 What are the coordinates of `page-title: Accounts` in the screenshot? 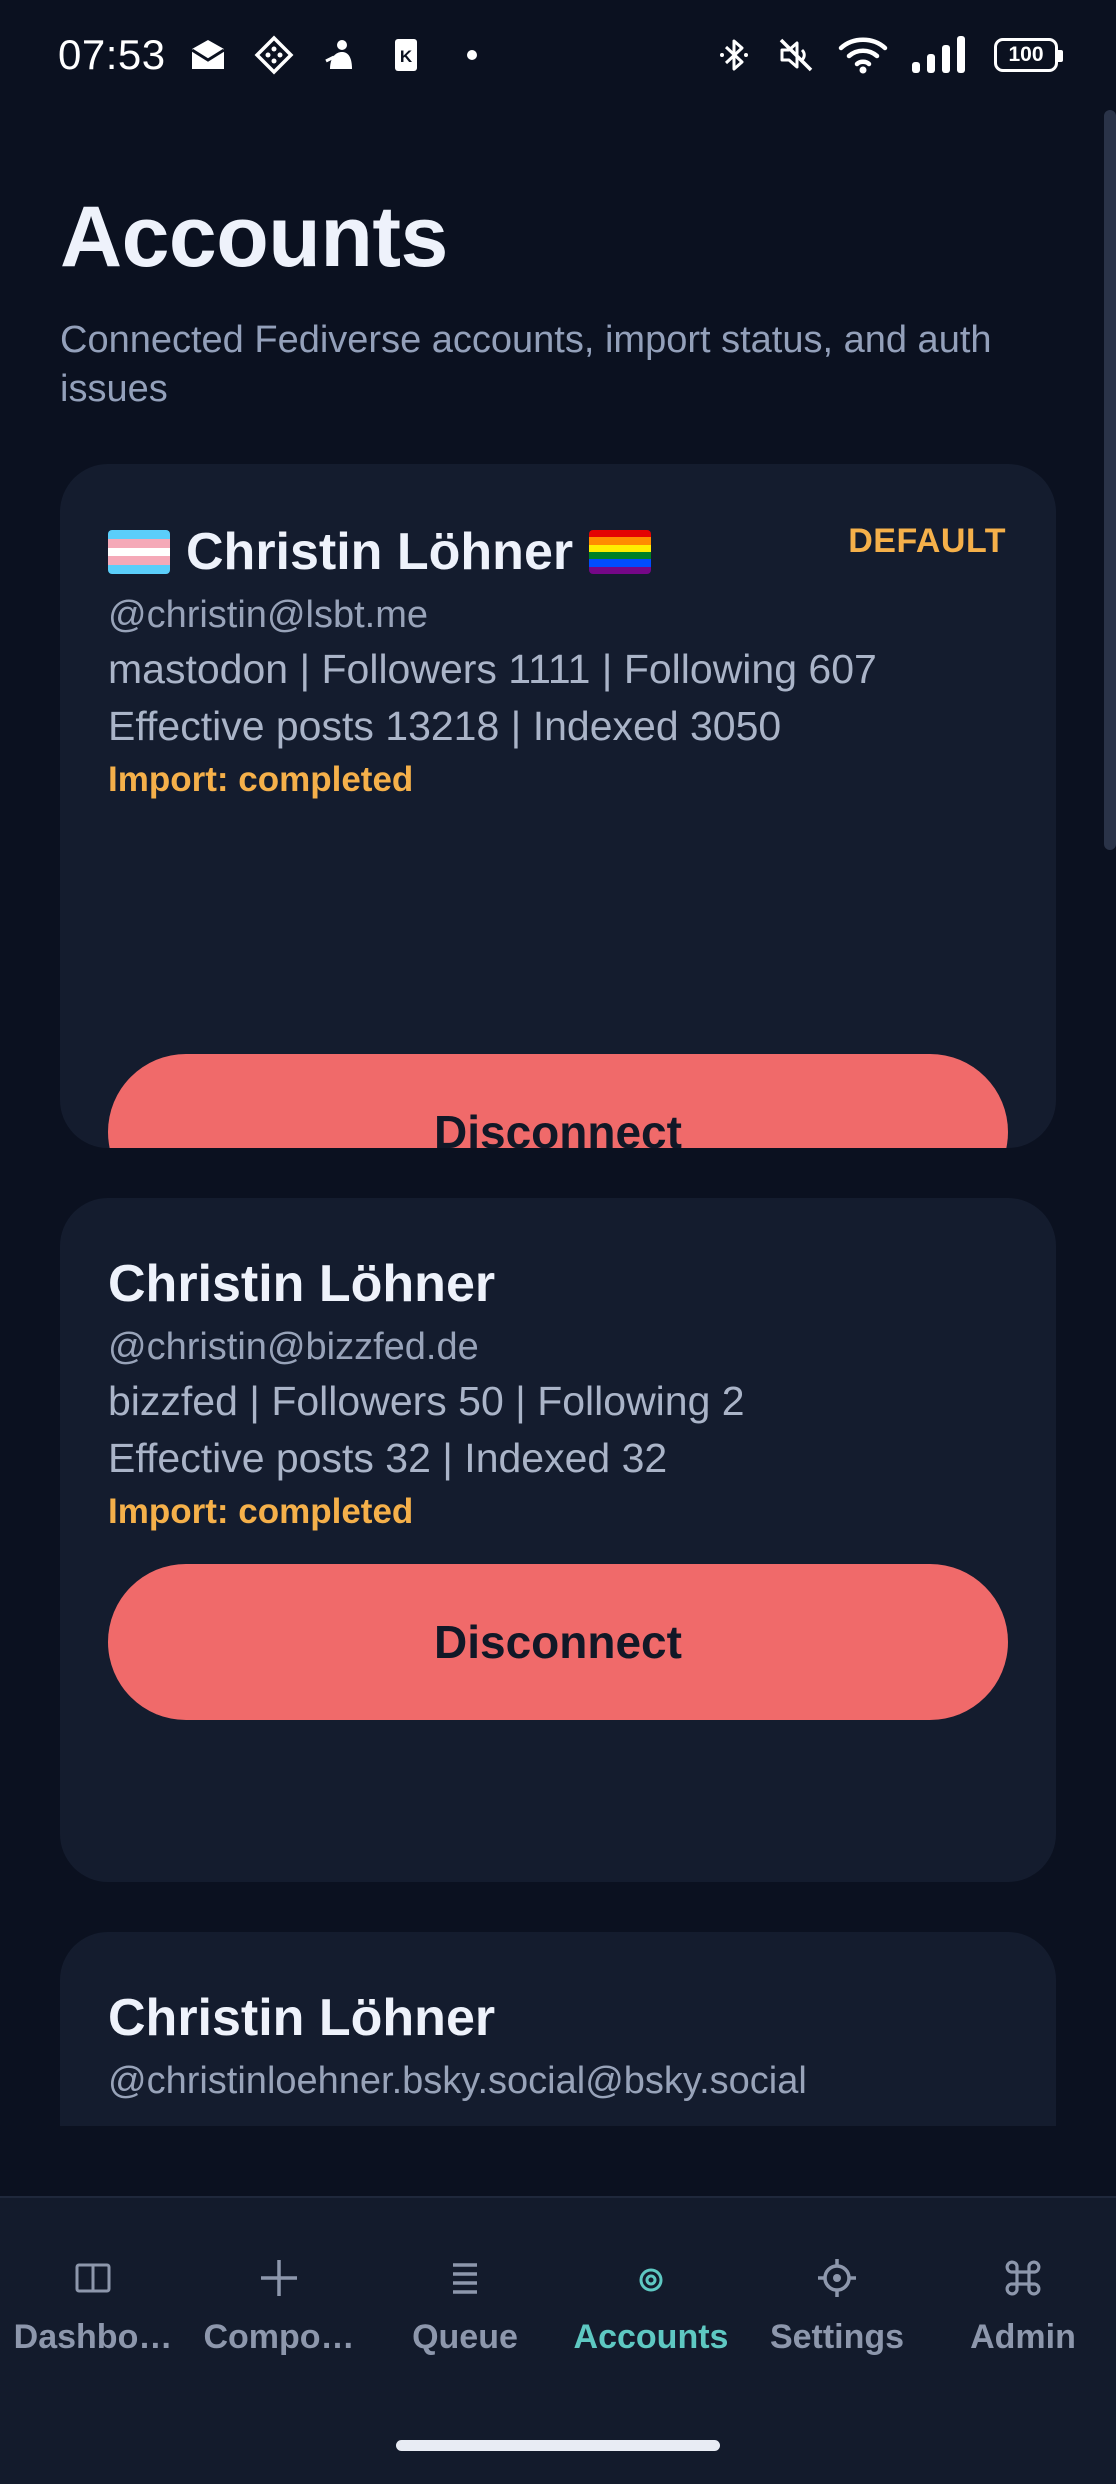 It's located at (254, 237).